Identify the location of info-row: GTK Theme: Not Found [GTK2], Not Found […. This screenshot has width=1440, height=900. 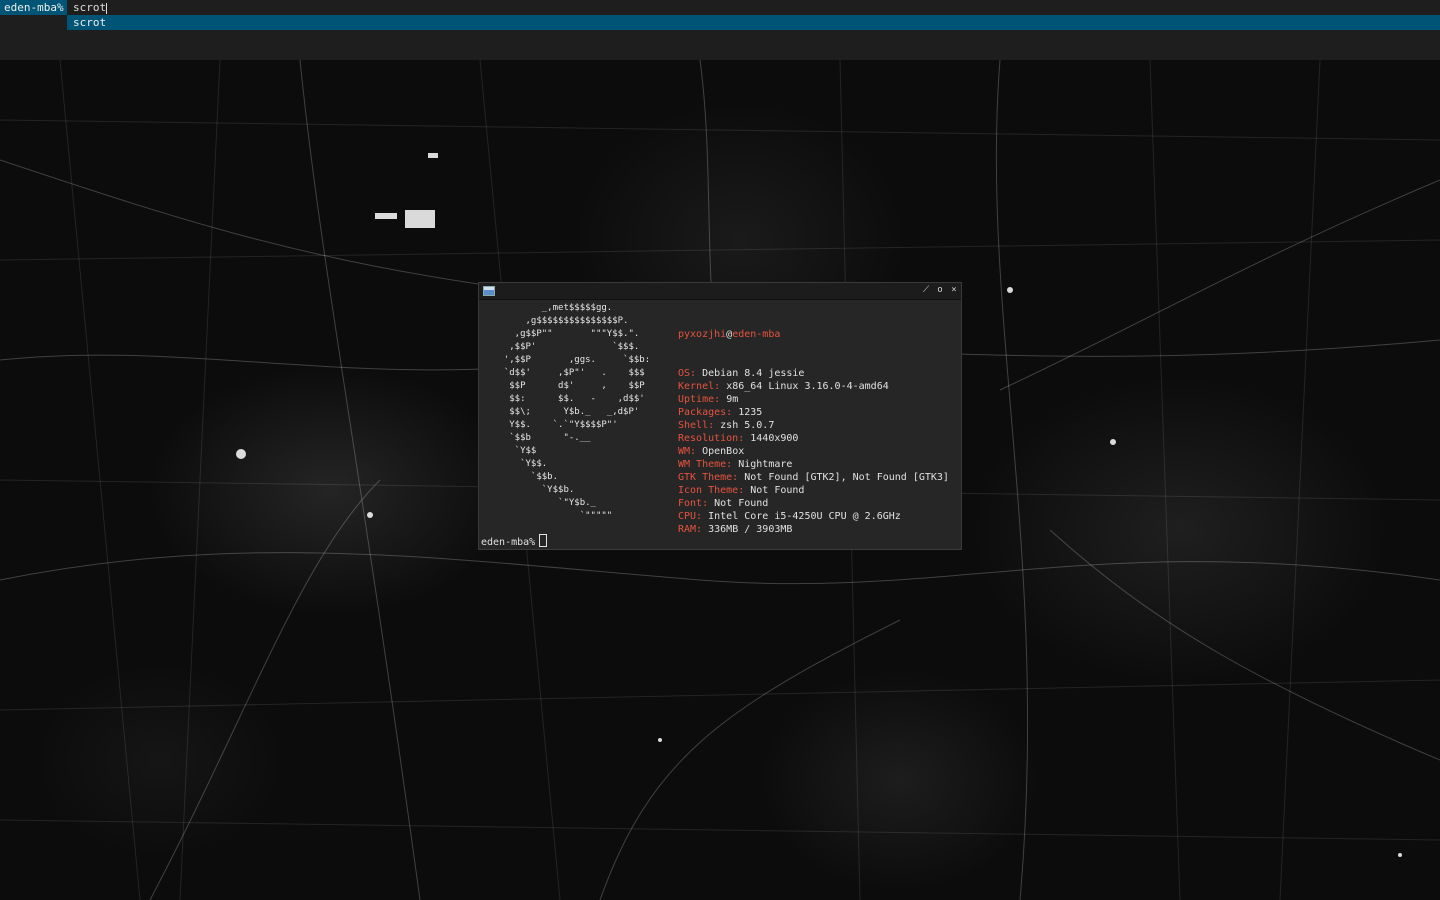
(813, 477).